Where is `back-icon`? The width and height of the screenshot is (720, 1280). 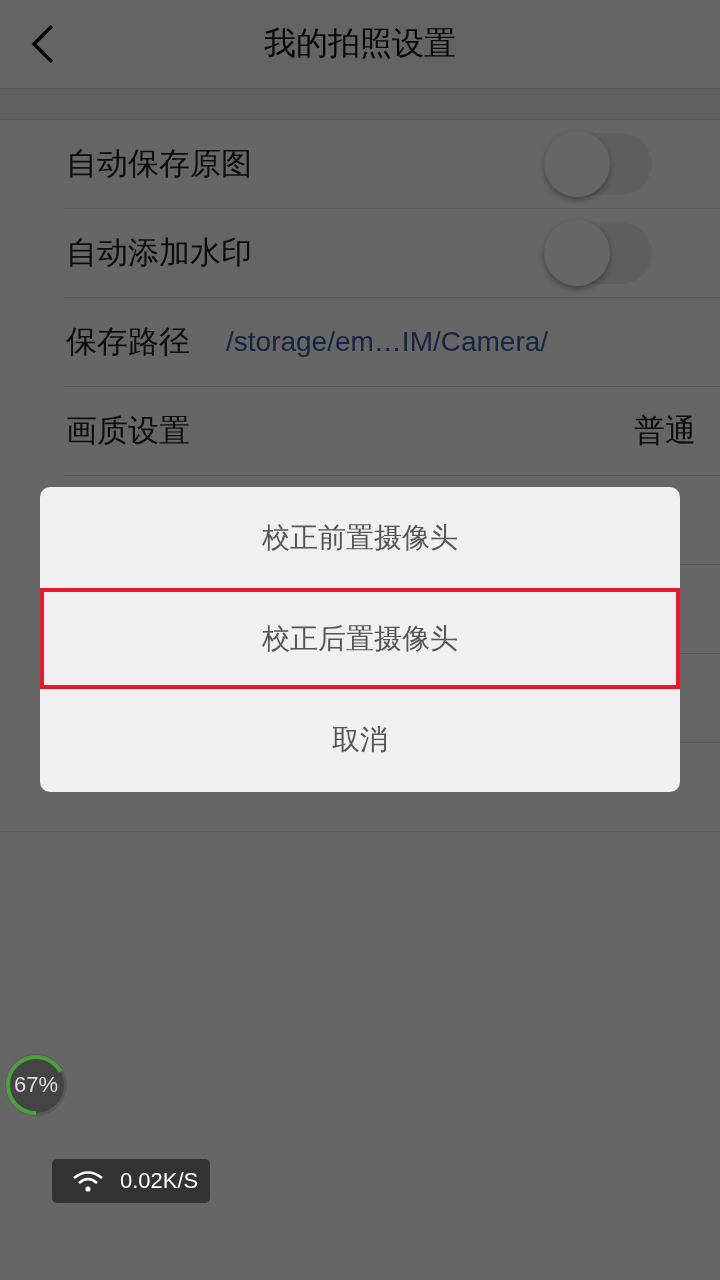 back-icon is located at coordinates (43, 44).